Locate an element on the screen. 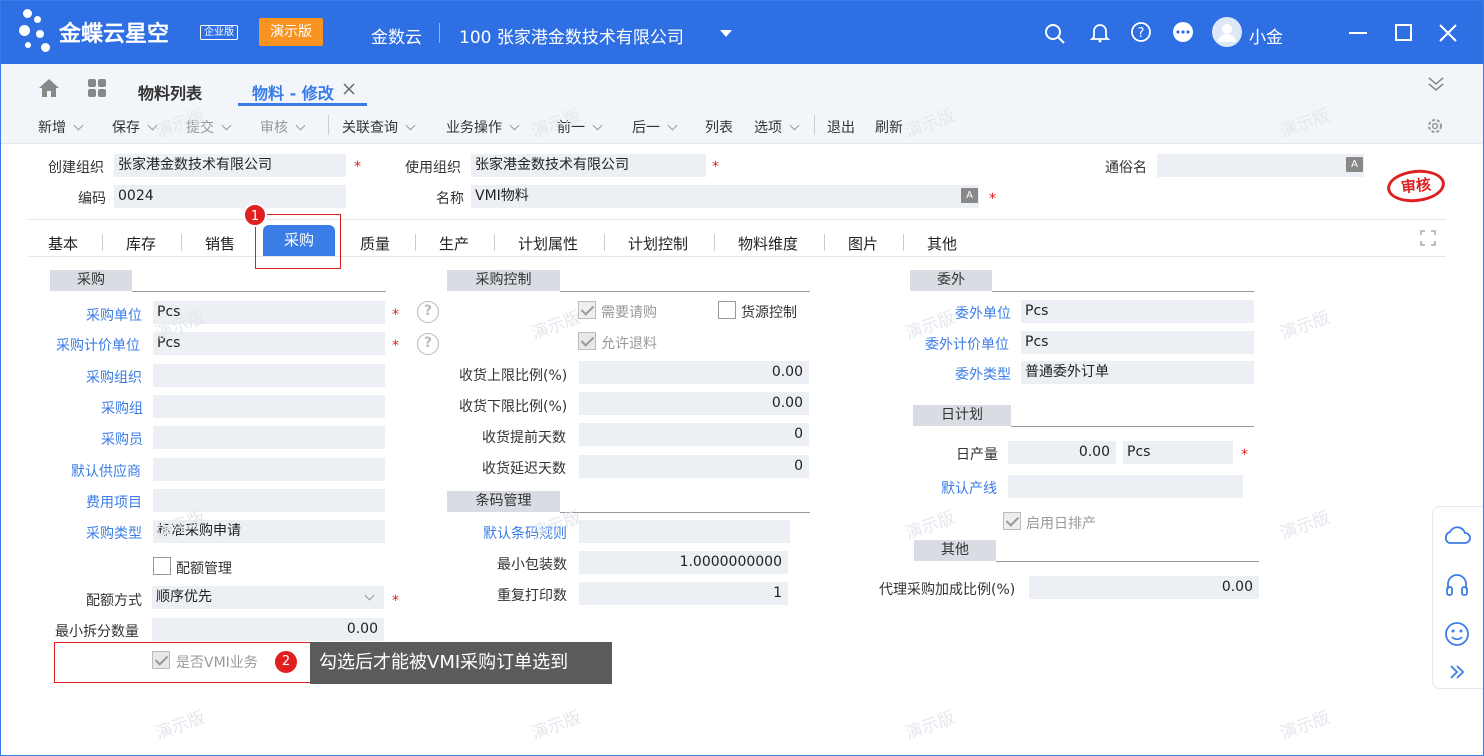  tab-image: 图片 is located at coordinates (863, 243).